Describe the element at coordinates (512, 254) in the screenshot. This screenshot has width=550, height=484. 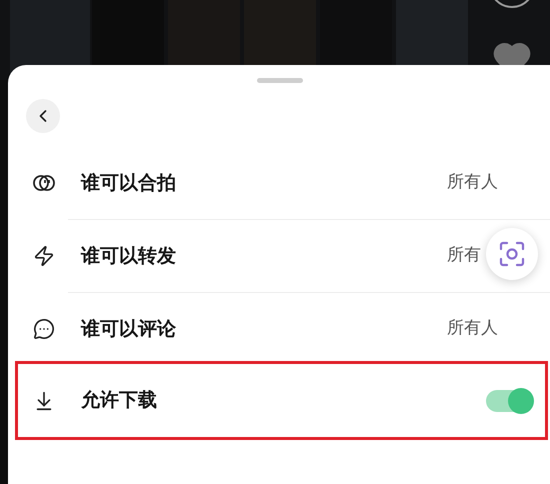
I see `scan-camera-icon` at that location.